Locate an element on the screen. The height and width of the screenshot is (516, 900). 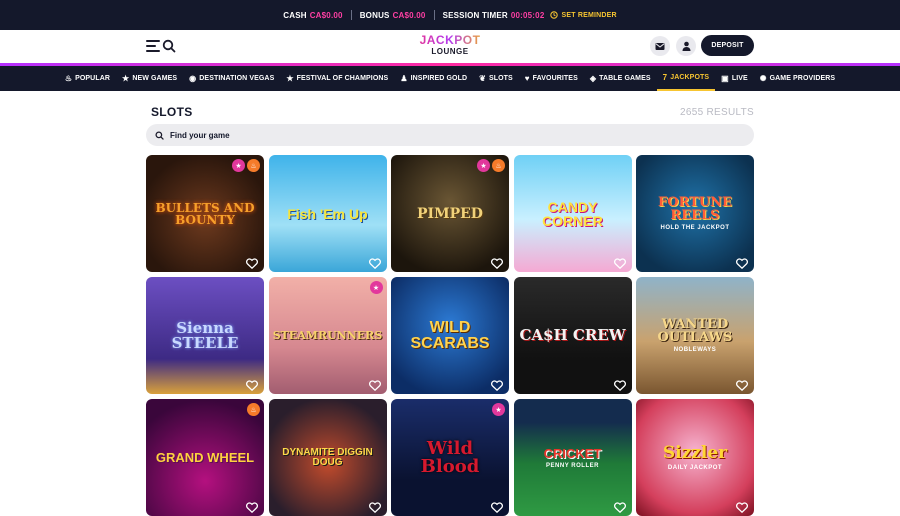
game-search-bar is located at coordinates (450, 135).